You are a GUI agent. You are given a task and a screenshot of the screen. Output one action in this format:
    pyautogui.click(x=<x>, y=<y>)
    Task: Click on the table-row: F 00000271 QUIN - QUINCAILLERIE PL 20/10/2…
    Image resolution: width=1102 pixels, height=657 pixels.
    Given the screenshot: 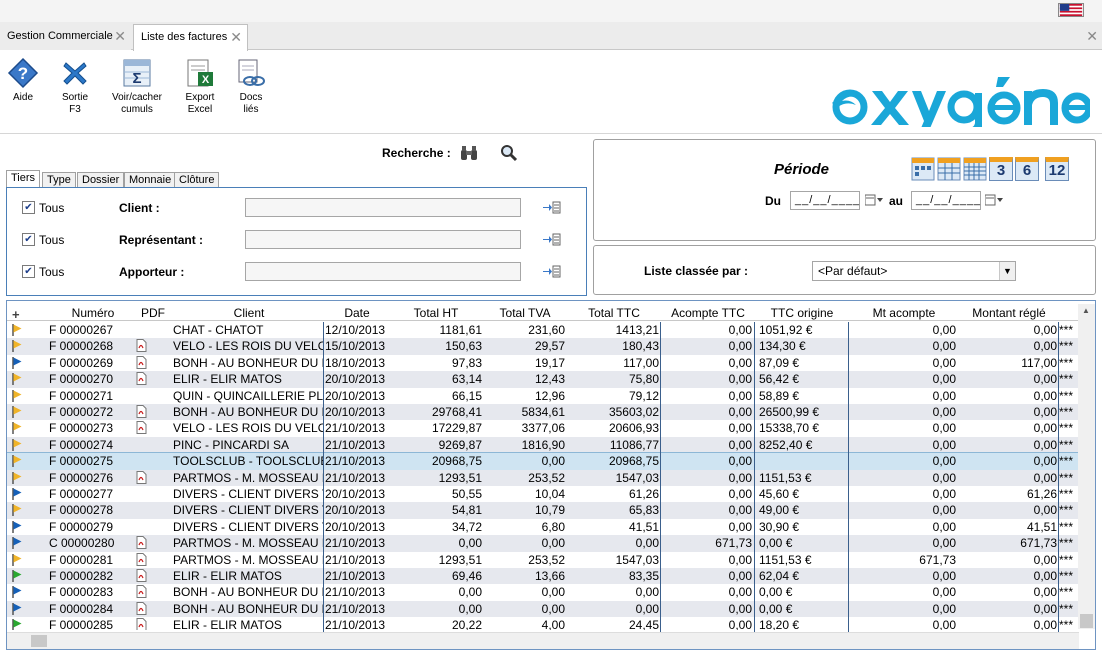 What is the action you would take?
    pyautogui.click(x=543, y=396)
    